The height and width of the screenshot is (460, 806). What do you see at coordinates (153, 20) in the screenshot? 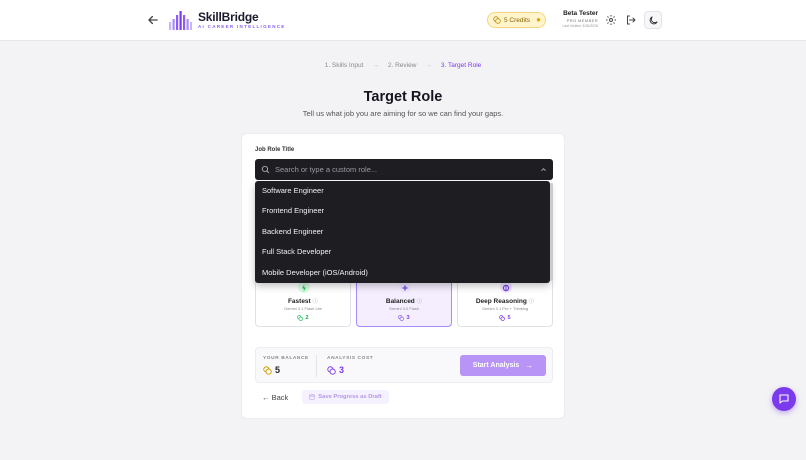
I see `back-arrow-icon` at bounding box center [153, 20].